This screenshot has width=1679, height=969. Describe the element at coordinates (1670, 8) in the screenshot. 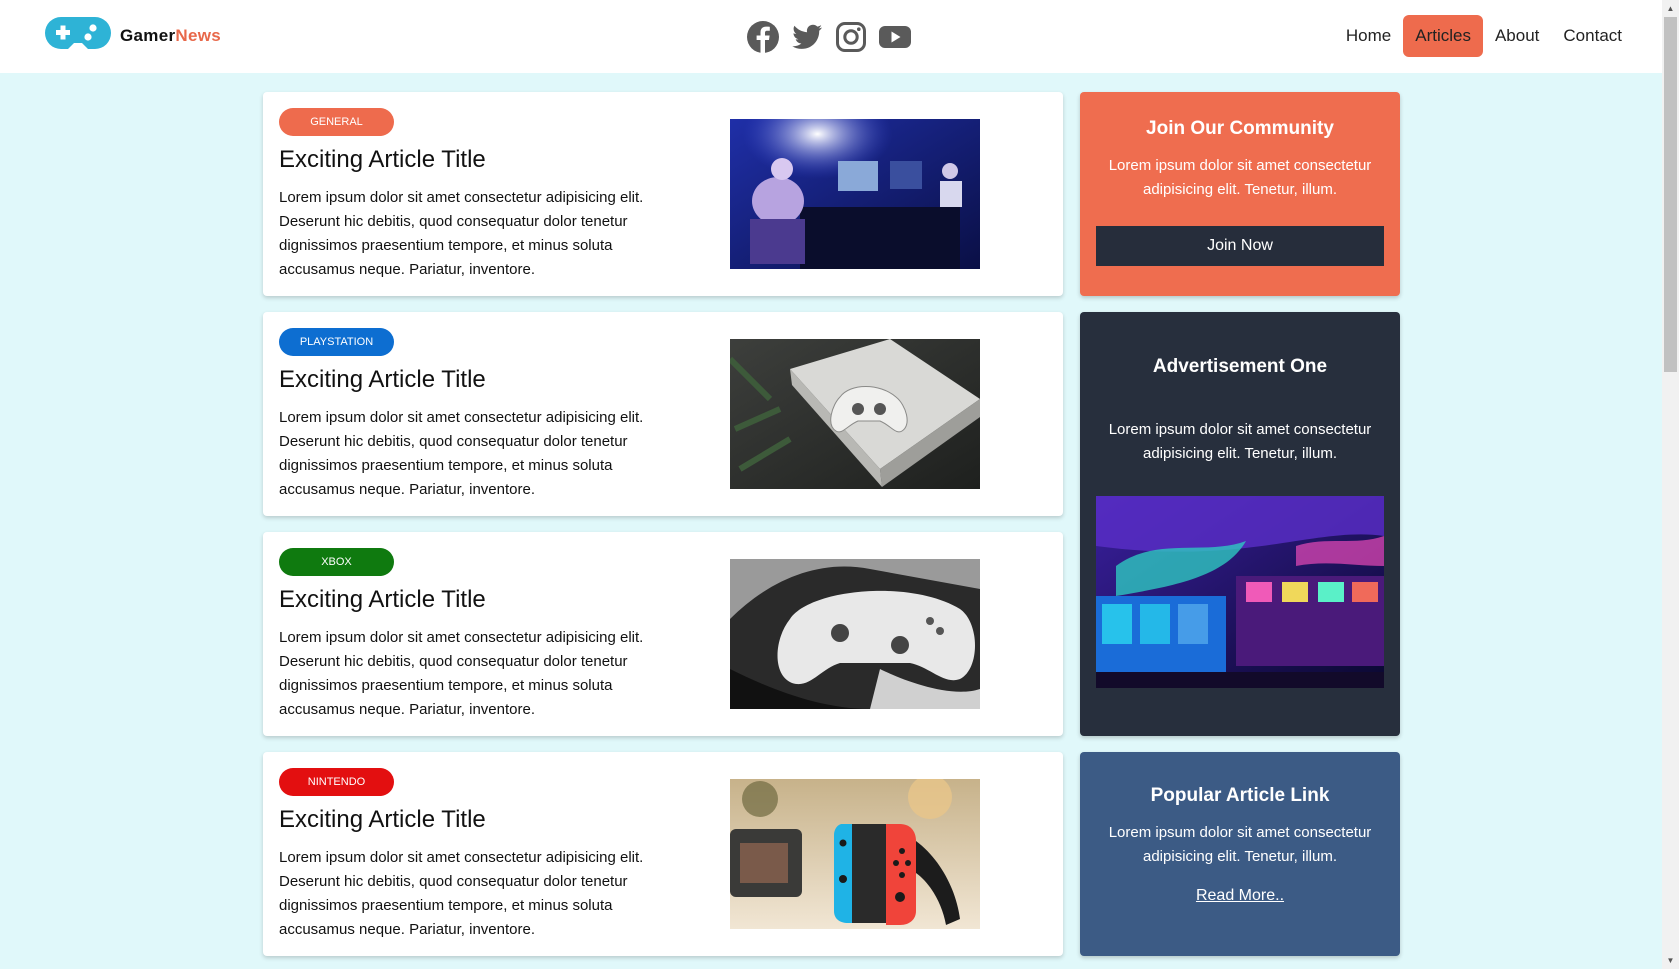

I see `scroll-up-arrow-icon: ▲` at that location.